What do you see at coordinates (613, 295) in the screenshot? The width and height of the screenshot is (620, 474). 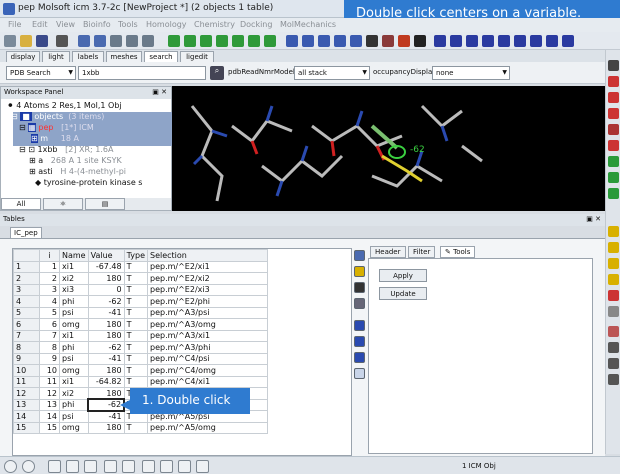 I see `red-icon` at bounding box center [613, 295].